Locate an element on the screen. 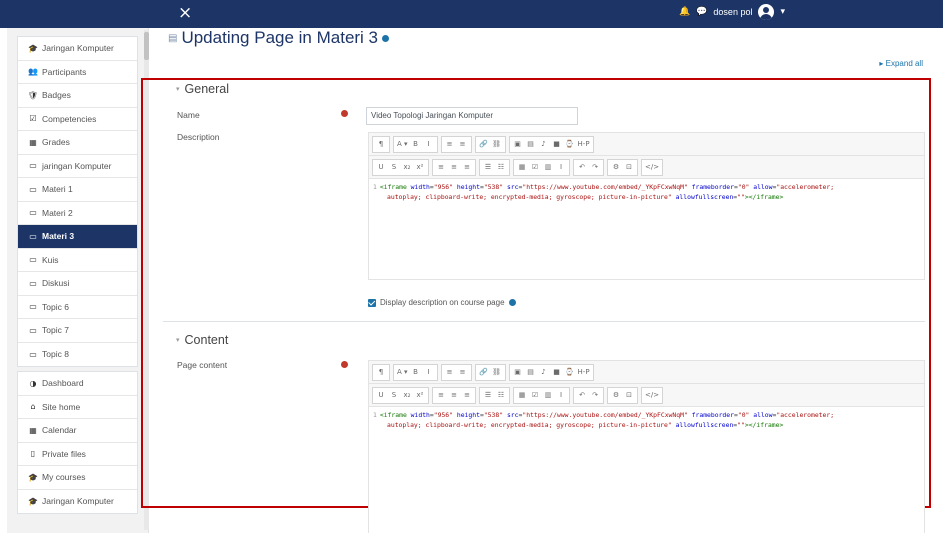  display-description-option: Display description on course page is located at coordinates (442, 302).